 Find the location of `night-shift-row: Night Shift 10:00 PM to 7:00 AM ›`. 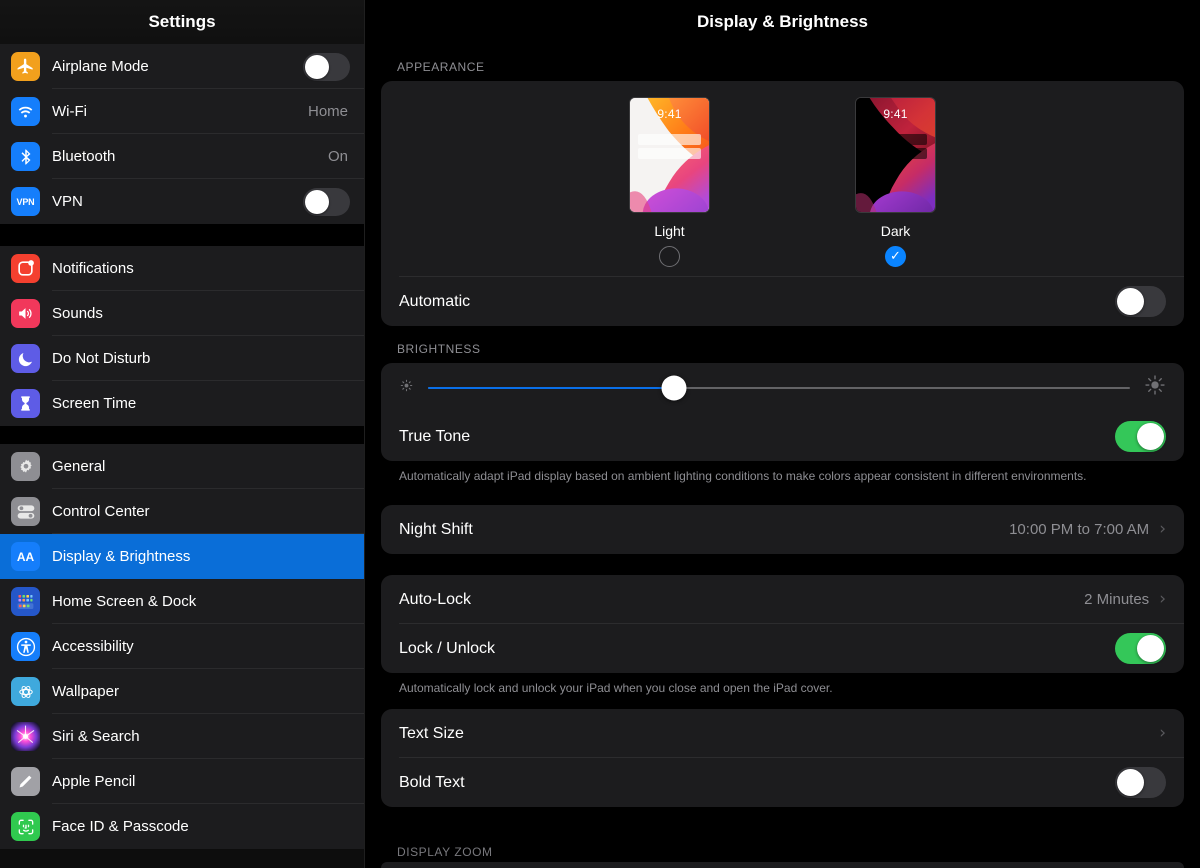

night-shift-row: Night Shift 10:00 PM to 7:00 AM › is located at coordinates (782, 529).